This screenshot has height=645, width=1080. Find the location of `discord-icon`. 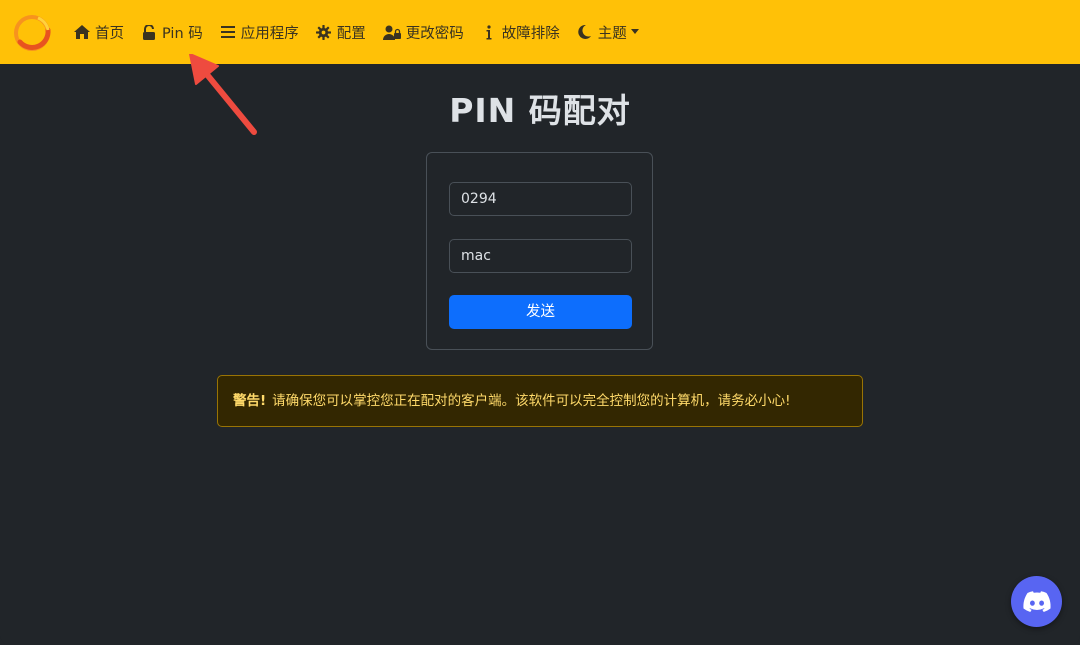

discord-icon is located at coordinates (1036, 601).